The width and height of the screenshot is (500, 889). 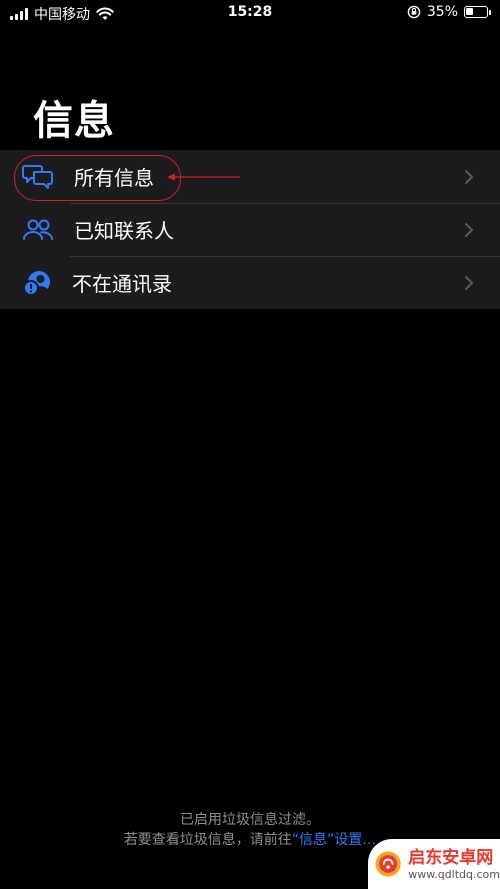 I want to click on battery-fill, so click(x=469, y=11).